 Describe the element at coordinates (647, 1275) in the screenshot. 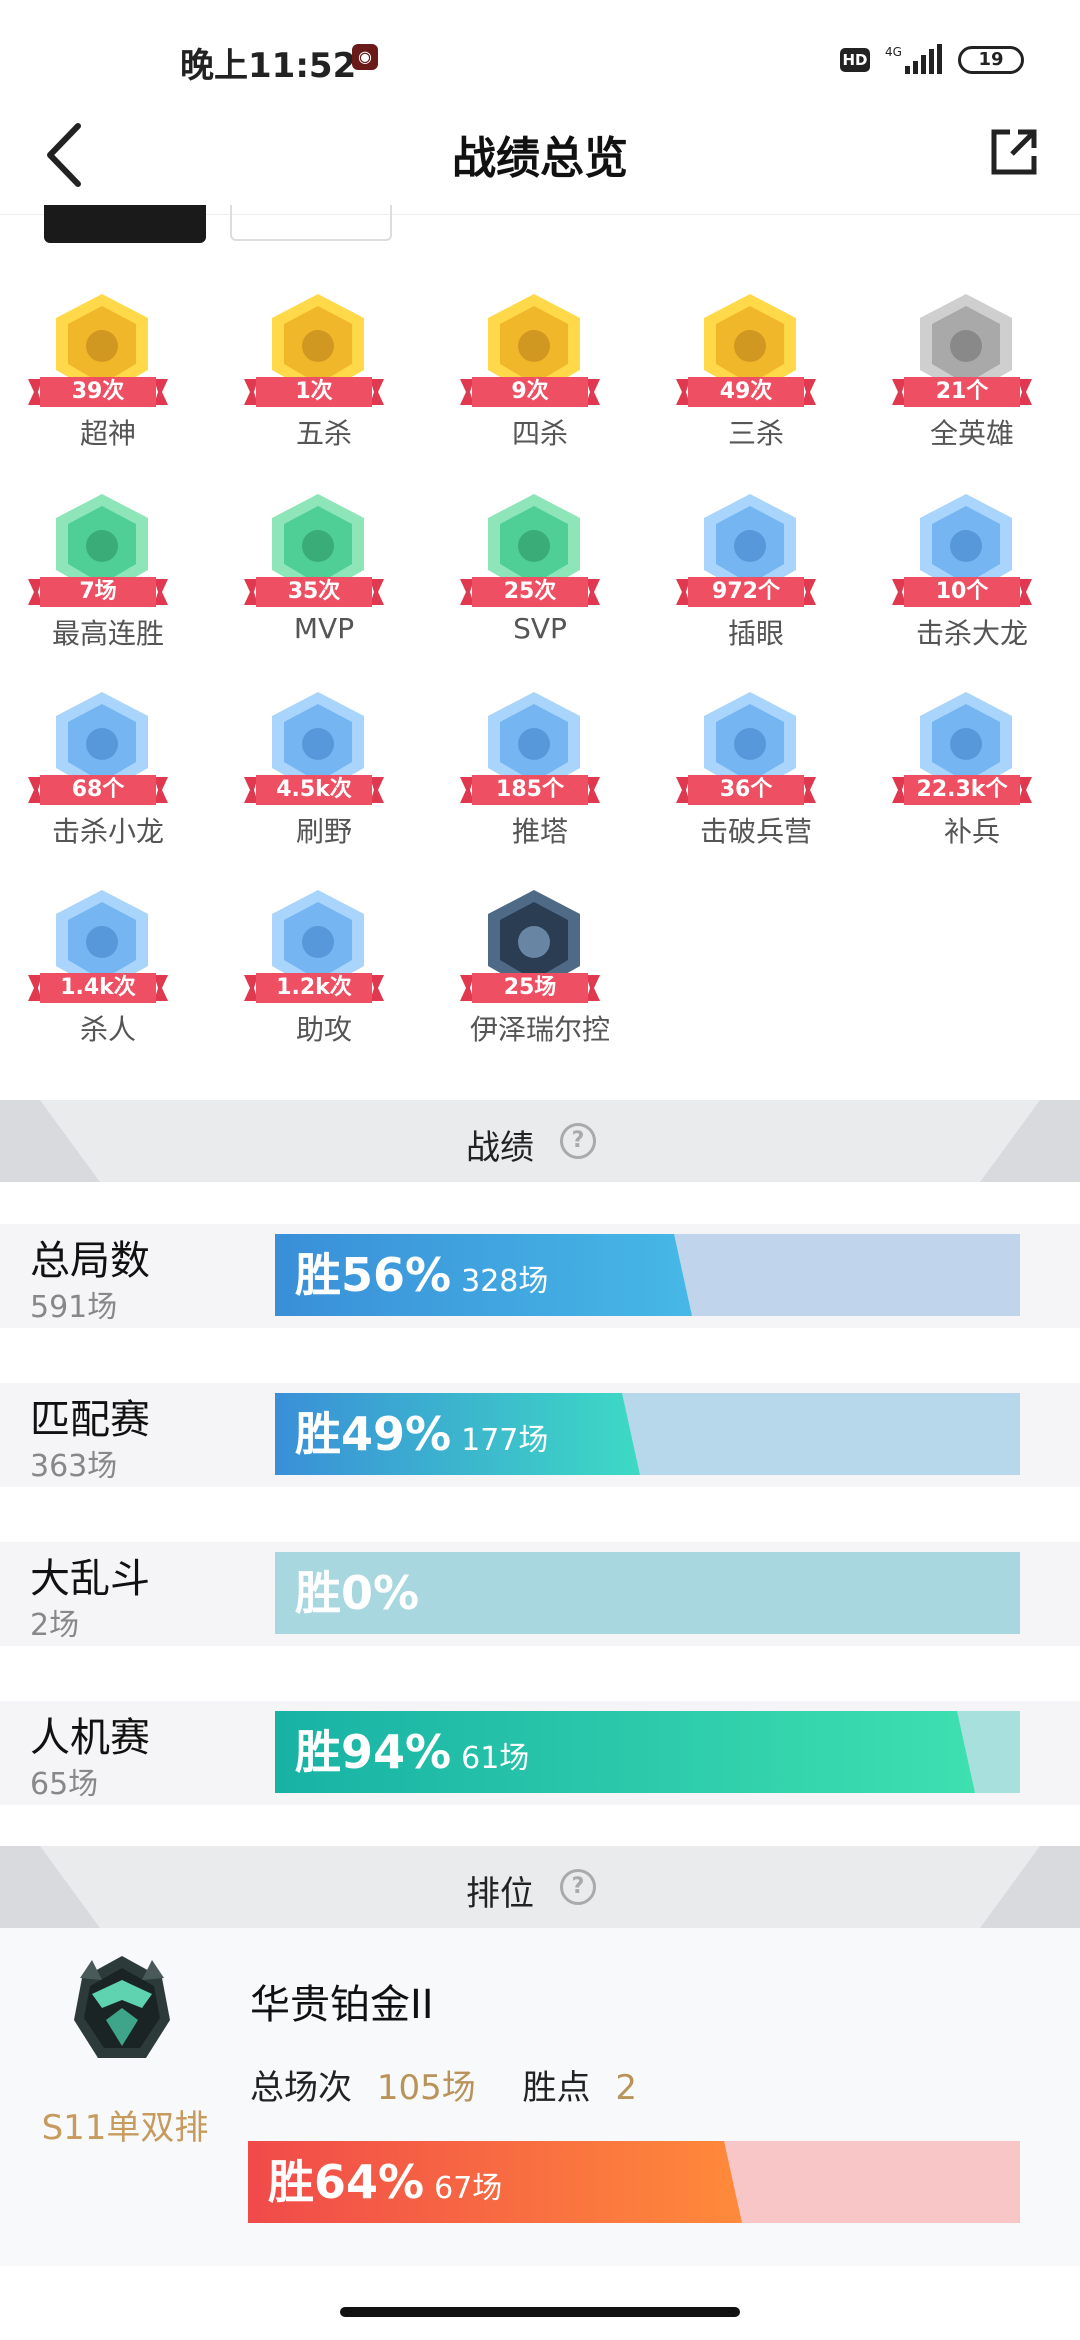

I see `winrate-bar: 胜56% 328场` at that location.